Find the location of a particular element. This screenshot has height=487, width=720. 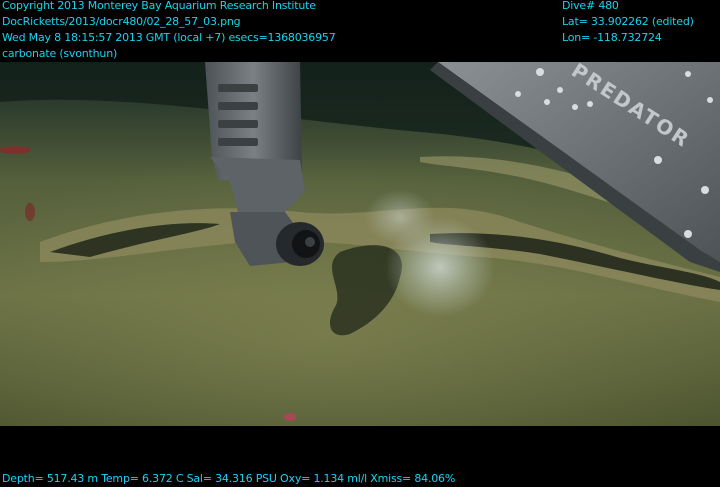

dive-number: Dive# 480 is located at coordinates (590, 6).